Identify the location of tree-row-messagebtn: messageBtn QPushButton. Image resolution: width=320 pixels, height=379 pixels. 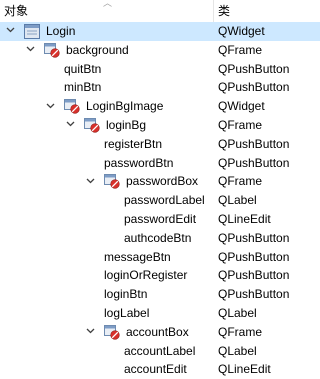
(160, 257).